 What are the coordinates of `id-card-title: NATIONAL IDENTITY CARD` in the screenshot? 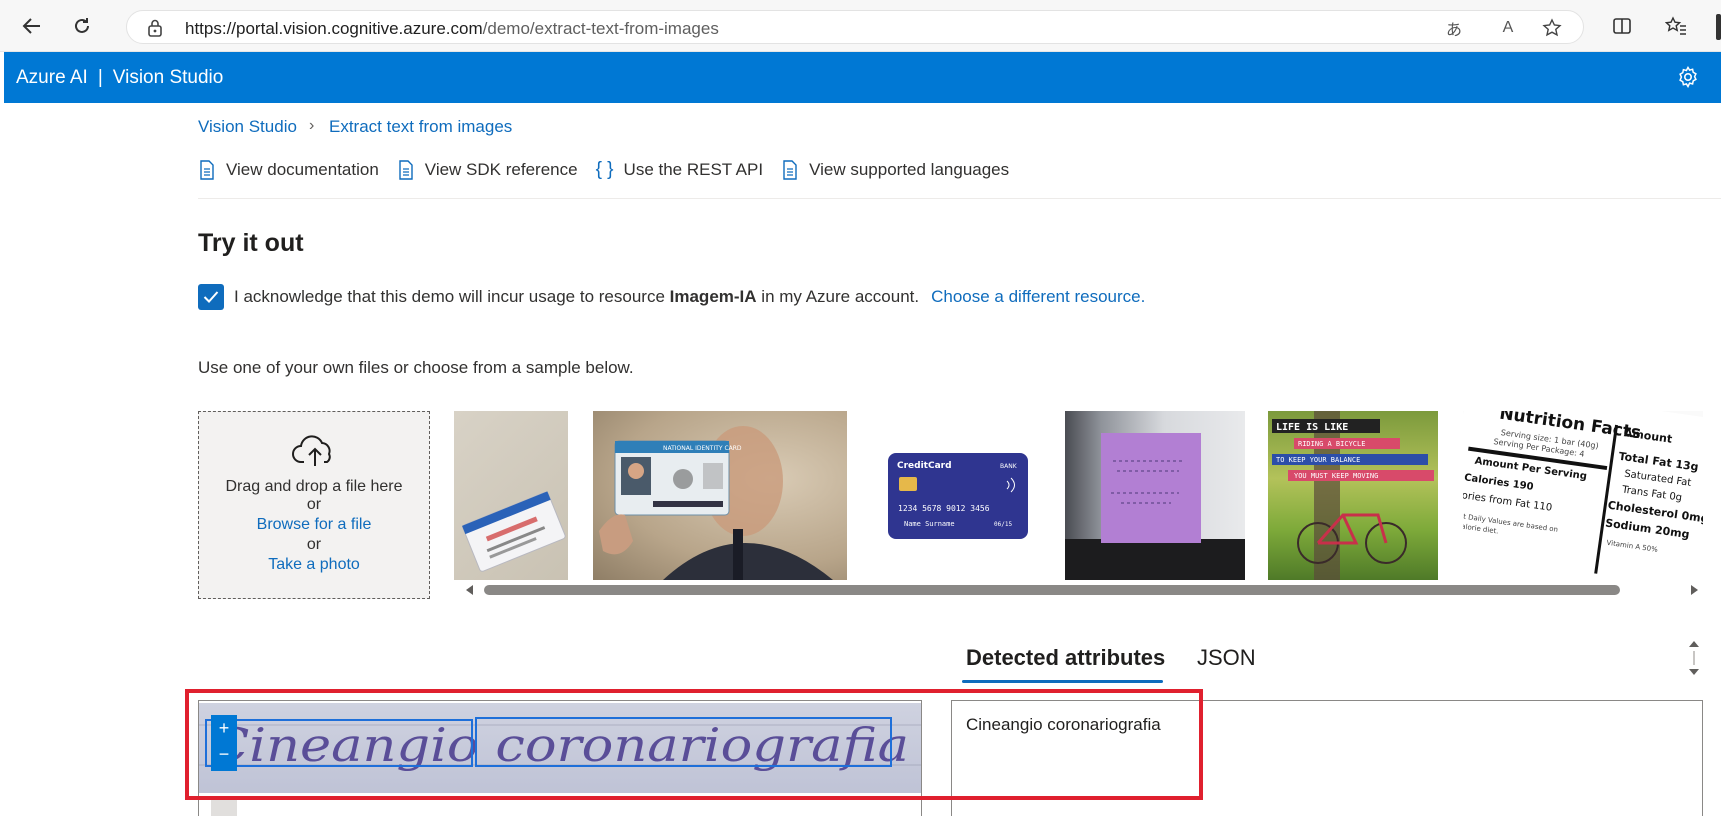 It's located at (702, 448).